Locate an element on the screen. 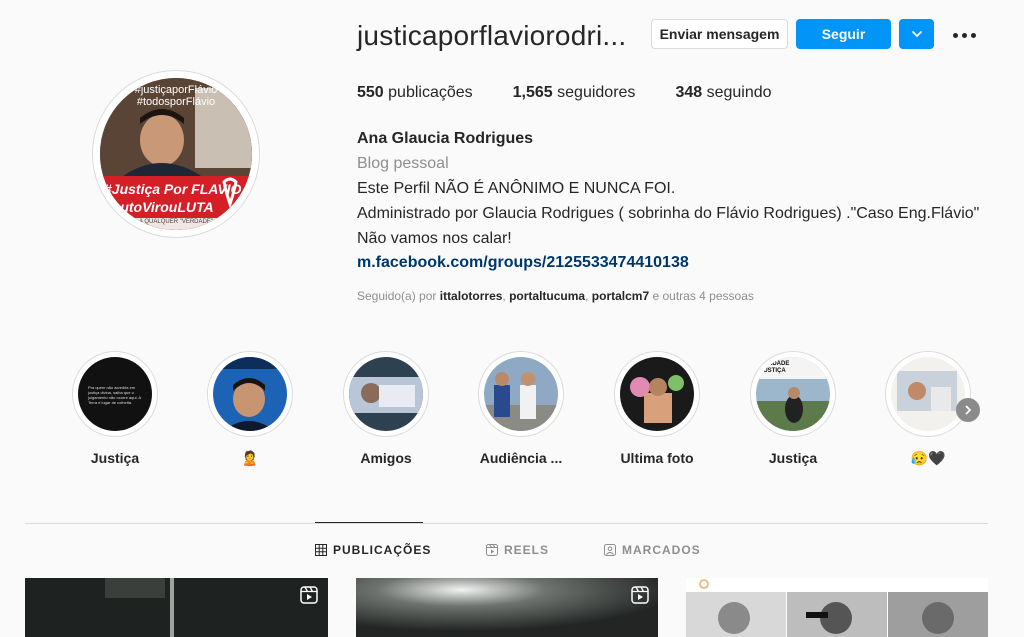 Image resolution: width=1024 pixels, height=637 pixels. highlight-item: Ultima foto is located at coordinates (657, 413).